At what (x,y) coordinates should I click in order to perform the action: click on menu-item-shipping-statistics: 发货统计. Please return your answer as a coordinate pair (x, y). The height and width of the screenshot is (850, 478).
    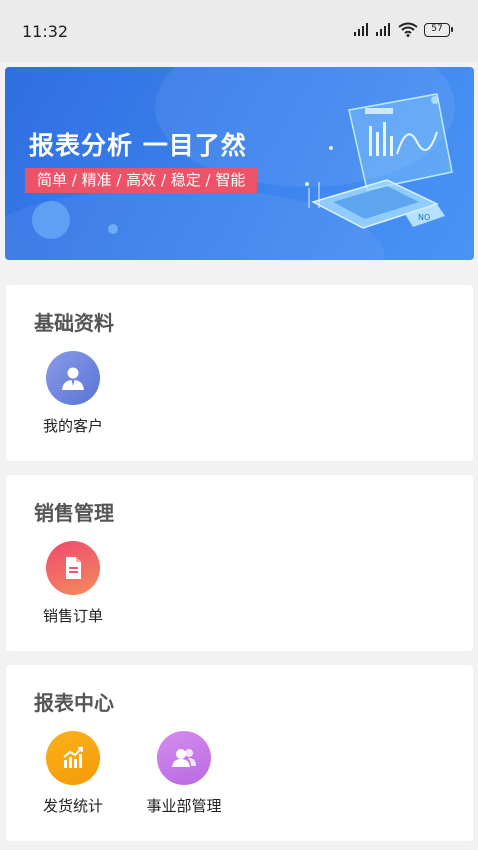
    Looking at the image, I should click on (73, 773).